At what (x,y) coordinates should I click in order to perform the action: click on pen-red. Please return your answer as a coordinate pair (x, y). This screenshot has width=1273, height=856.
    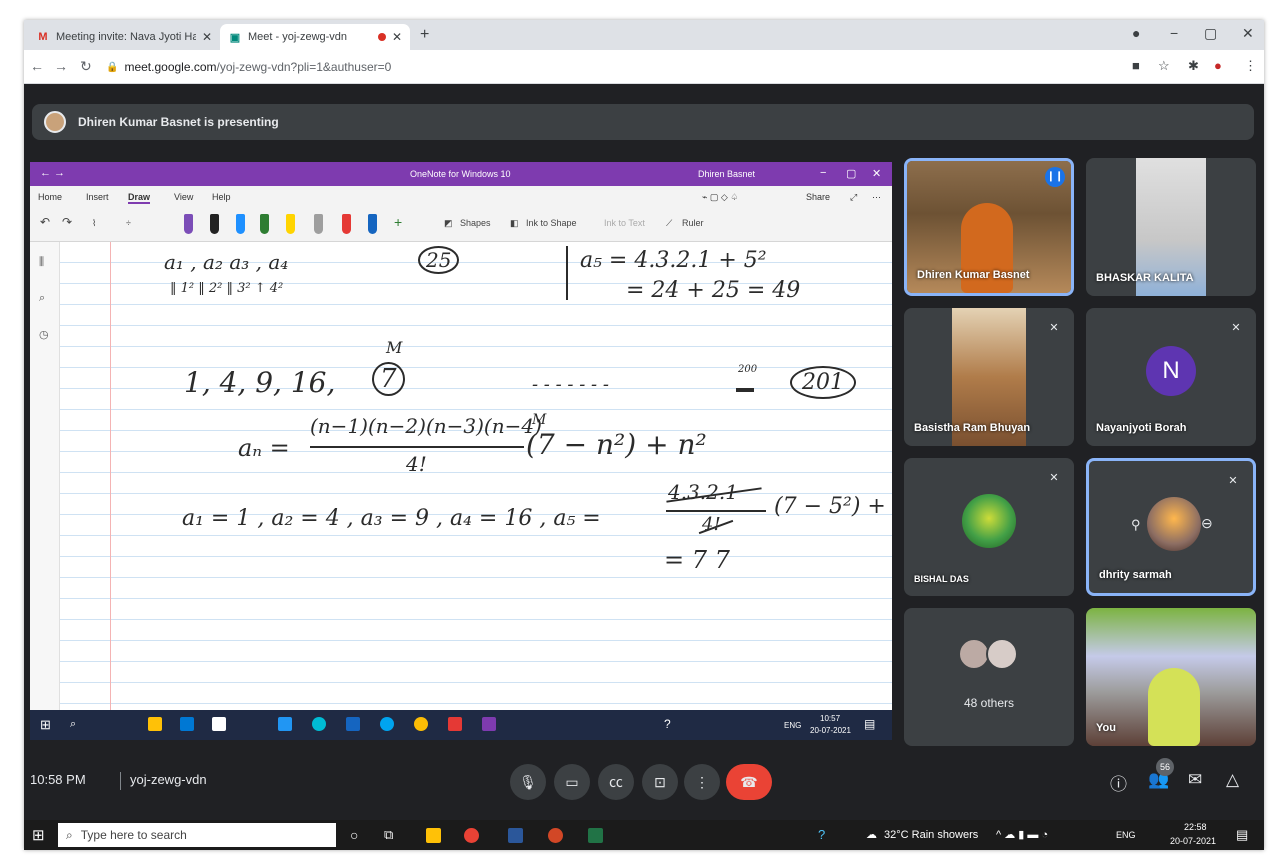
    Looking at the image, I should click on (346, 224).